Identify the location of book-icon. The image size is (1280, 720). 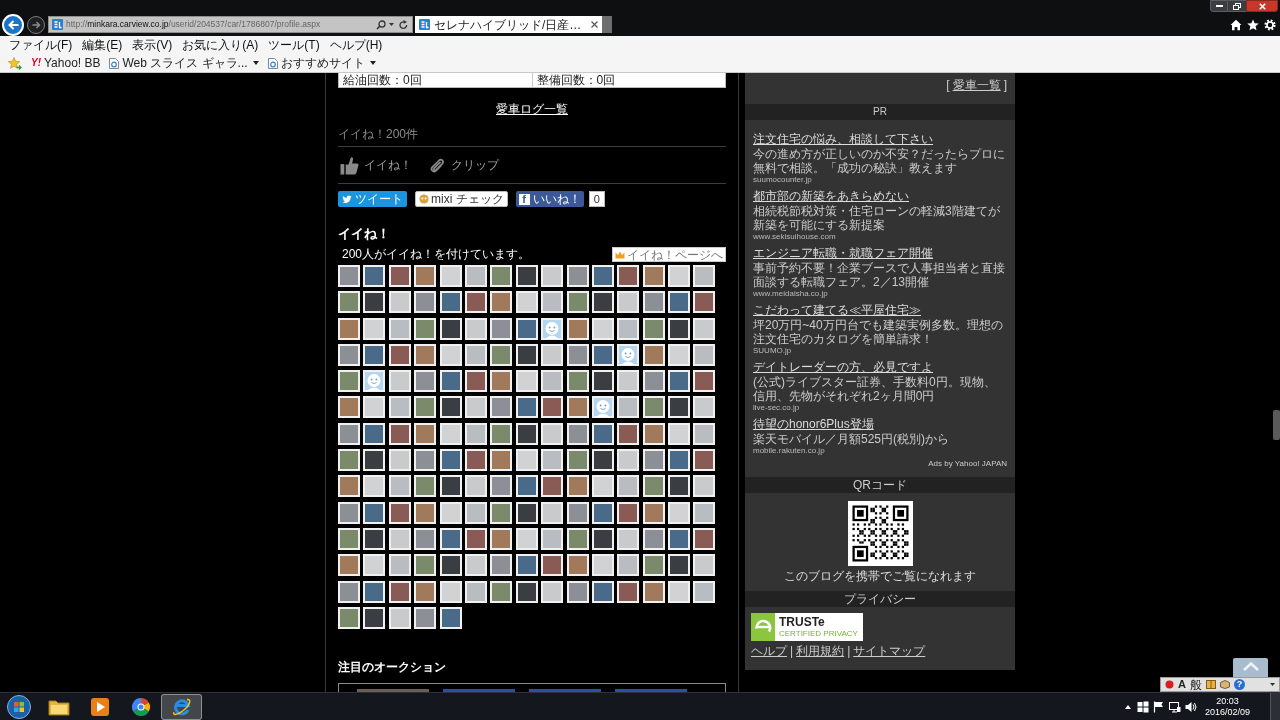
(1210, 684).